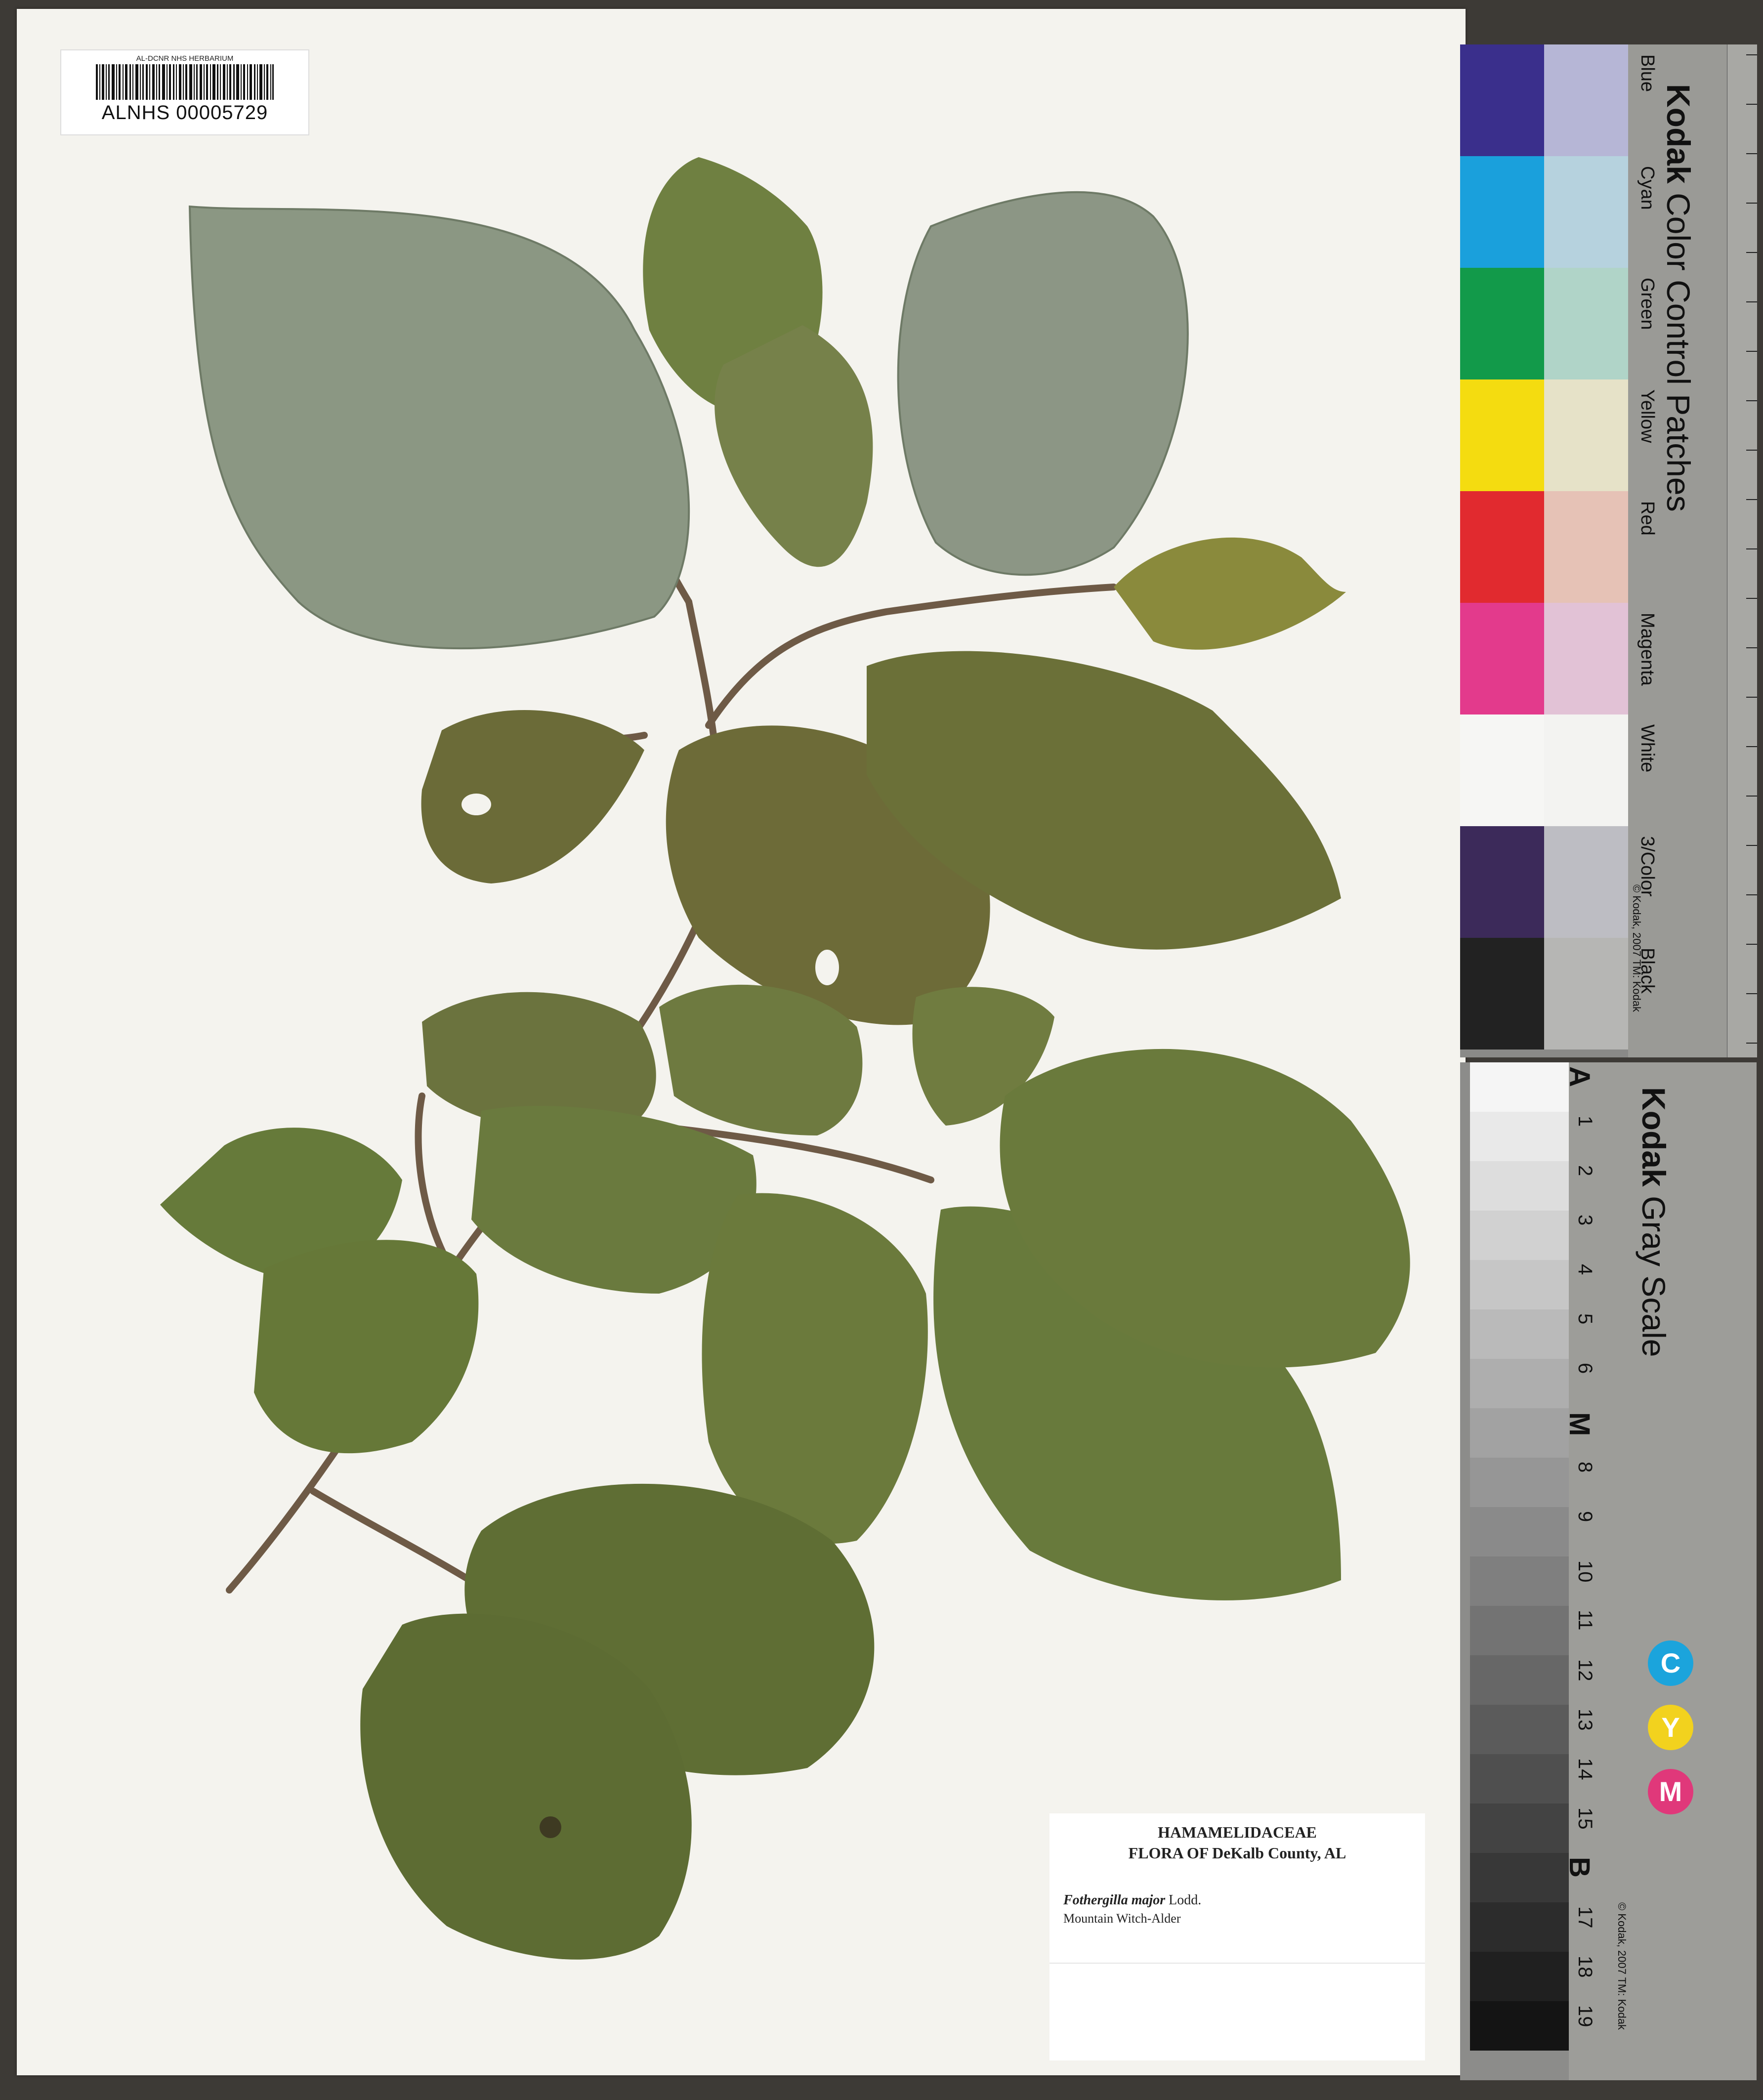 The image size is (1763, 2100). Describe the element at coordinates (1585, 1269) in the screenshot. I see `gray-step-label: 4` at that location.